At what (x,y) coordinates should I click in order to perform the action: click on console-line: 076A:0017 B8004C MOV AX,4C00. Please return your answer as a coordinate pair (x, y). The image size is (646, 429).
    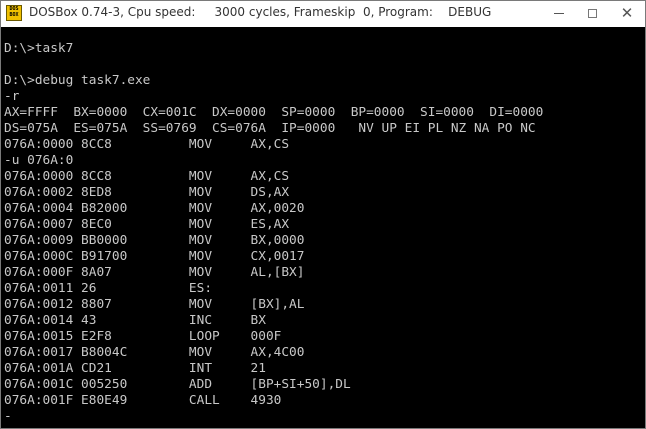
    Looking at the image, I should click on (154, 352).